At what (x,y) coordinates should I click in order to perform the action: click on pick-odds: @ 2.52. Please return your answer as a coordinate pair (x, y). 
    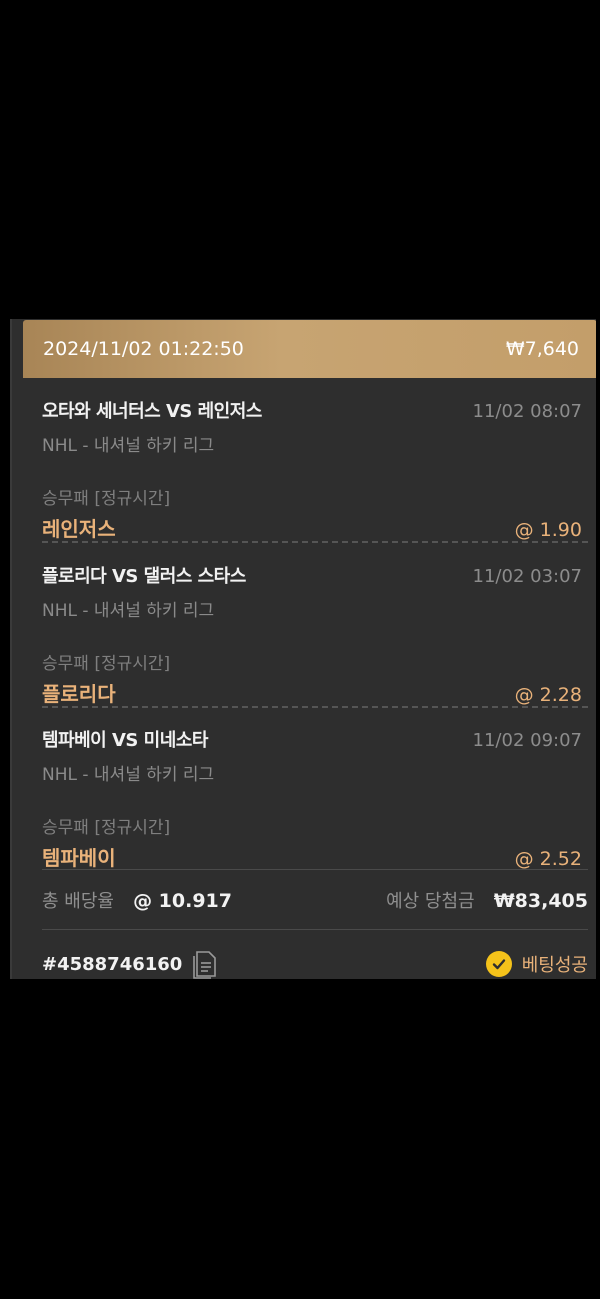
    Looking at the image, I should click on (548, 859).